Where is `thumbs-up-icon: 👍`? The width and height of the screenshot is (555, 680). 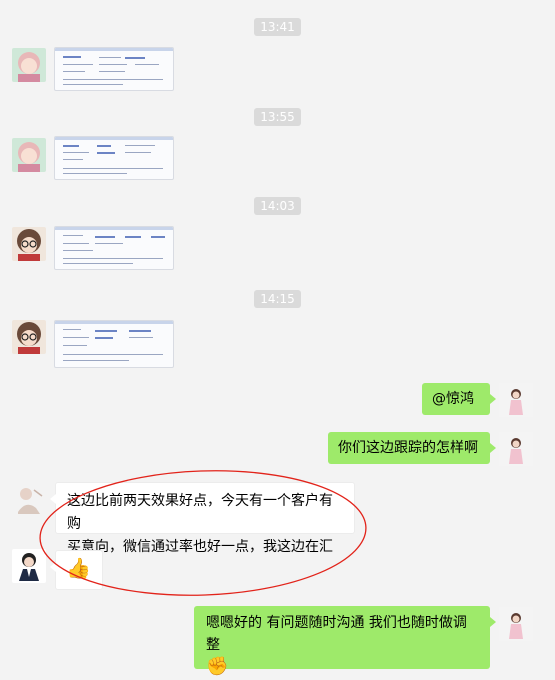 thumbs-up-icon: 👍 is located at coordinates (78, 568).